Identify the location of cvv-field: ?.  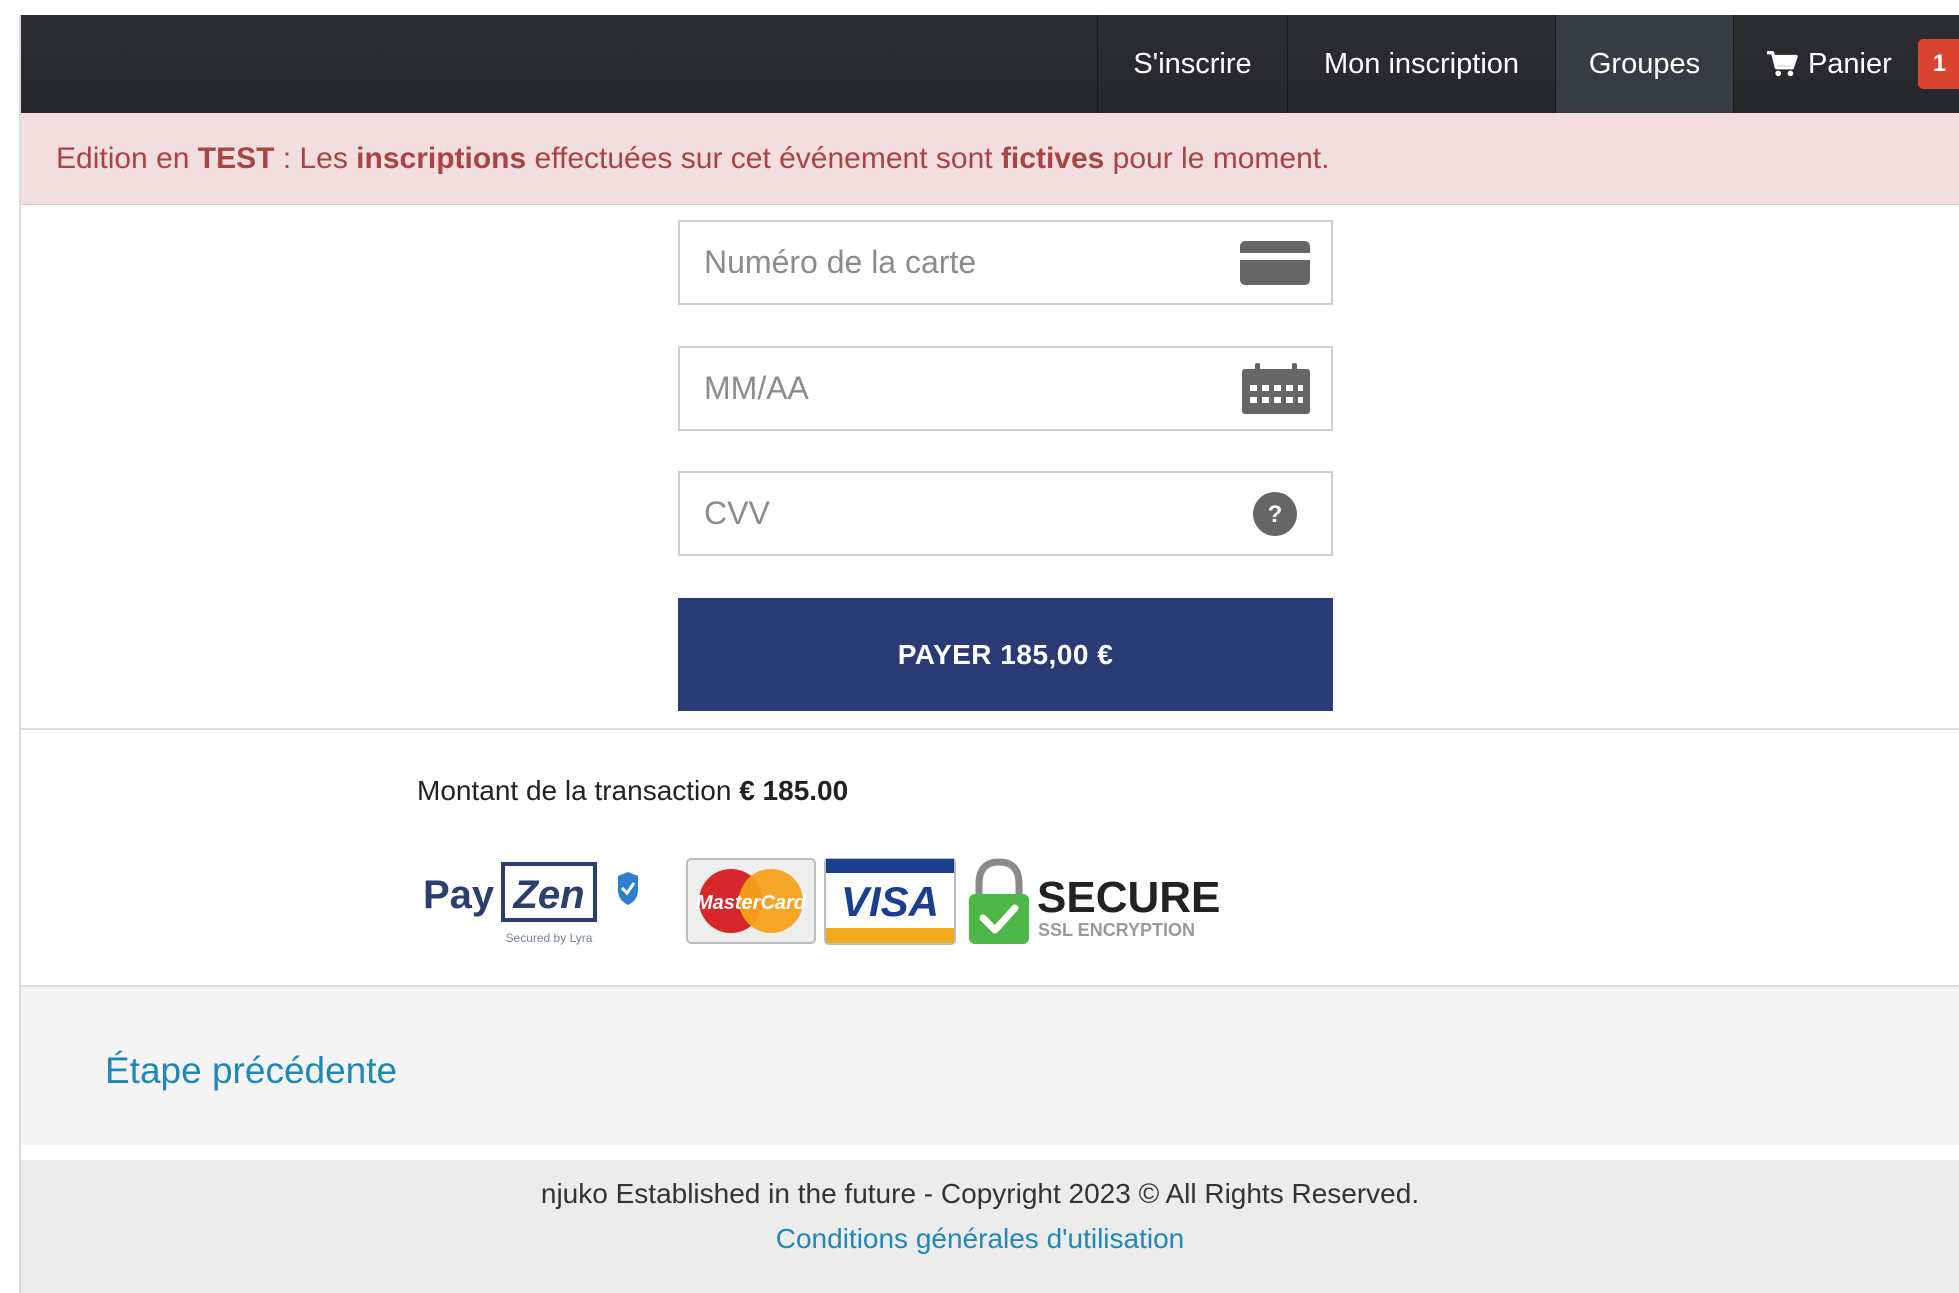
(1005, 513).